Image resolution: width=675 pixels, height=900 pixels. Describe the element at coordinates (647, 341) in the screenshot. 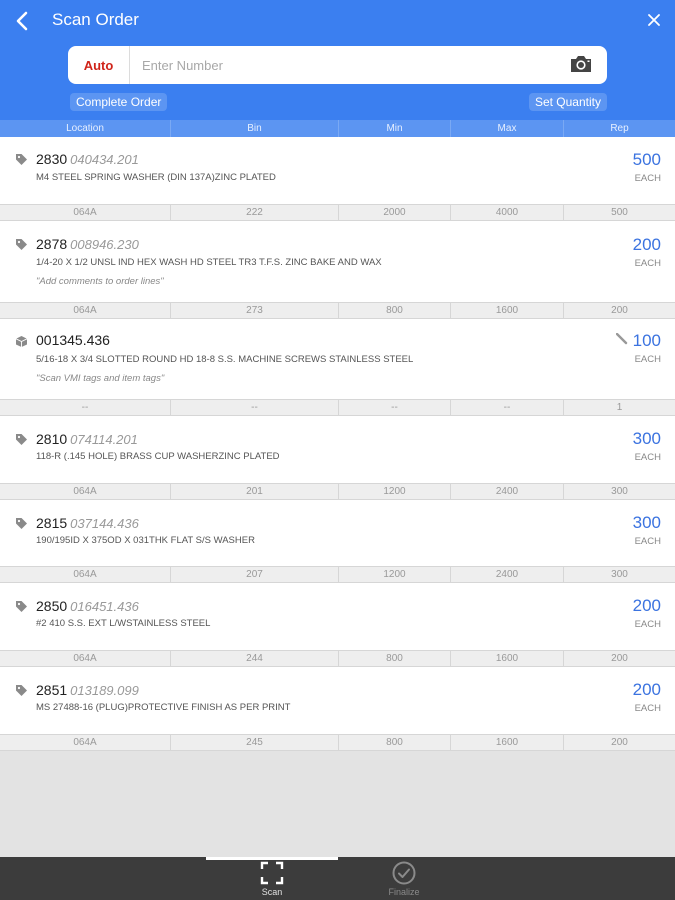

I see `item-quantity: 100` at that location.